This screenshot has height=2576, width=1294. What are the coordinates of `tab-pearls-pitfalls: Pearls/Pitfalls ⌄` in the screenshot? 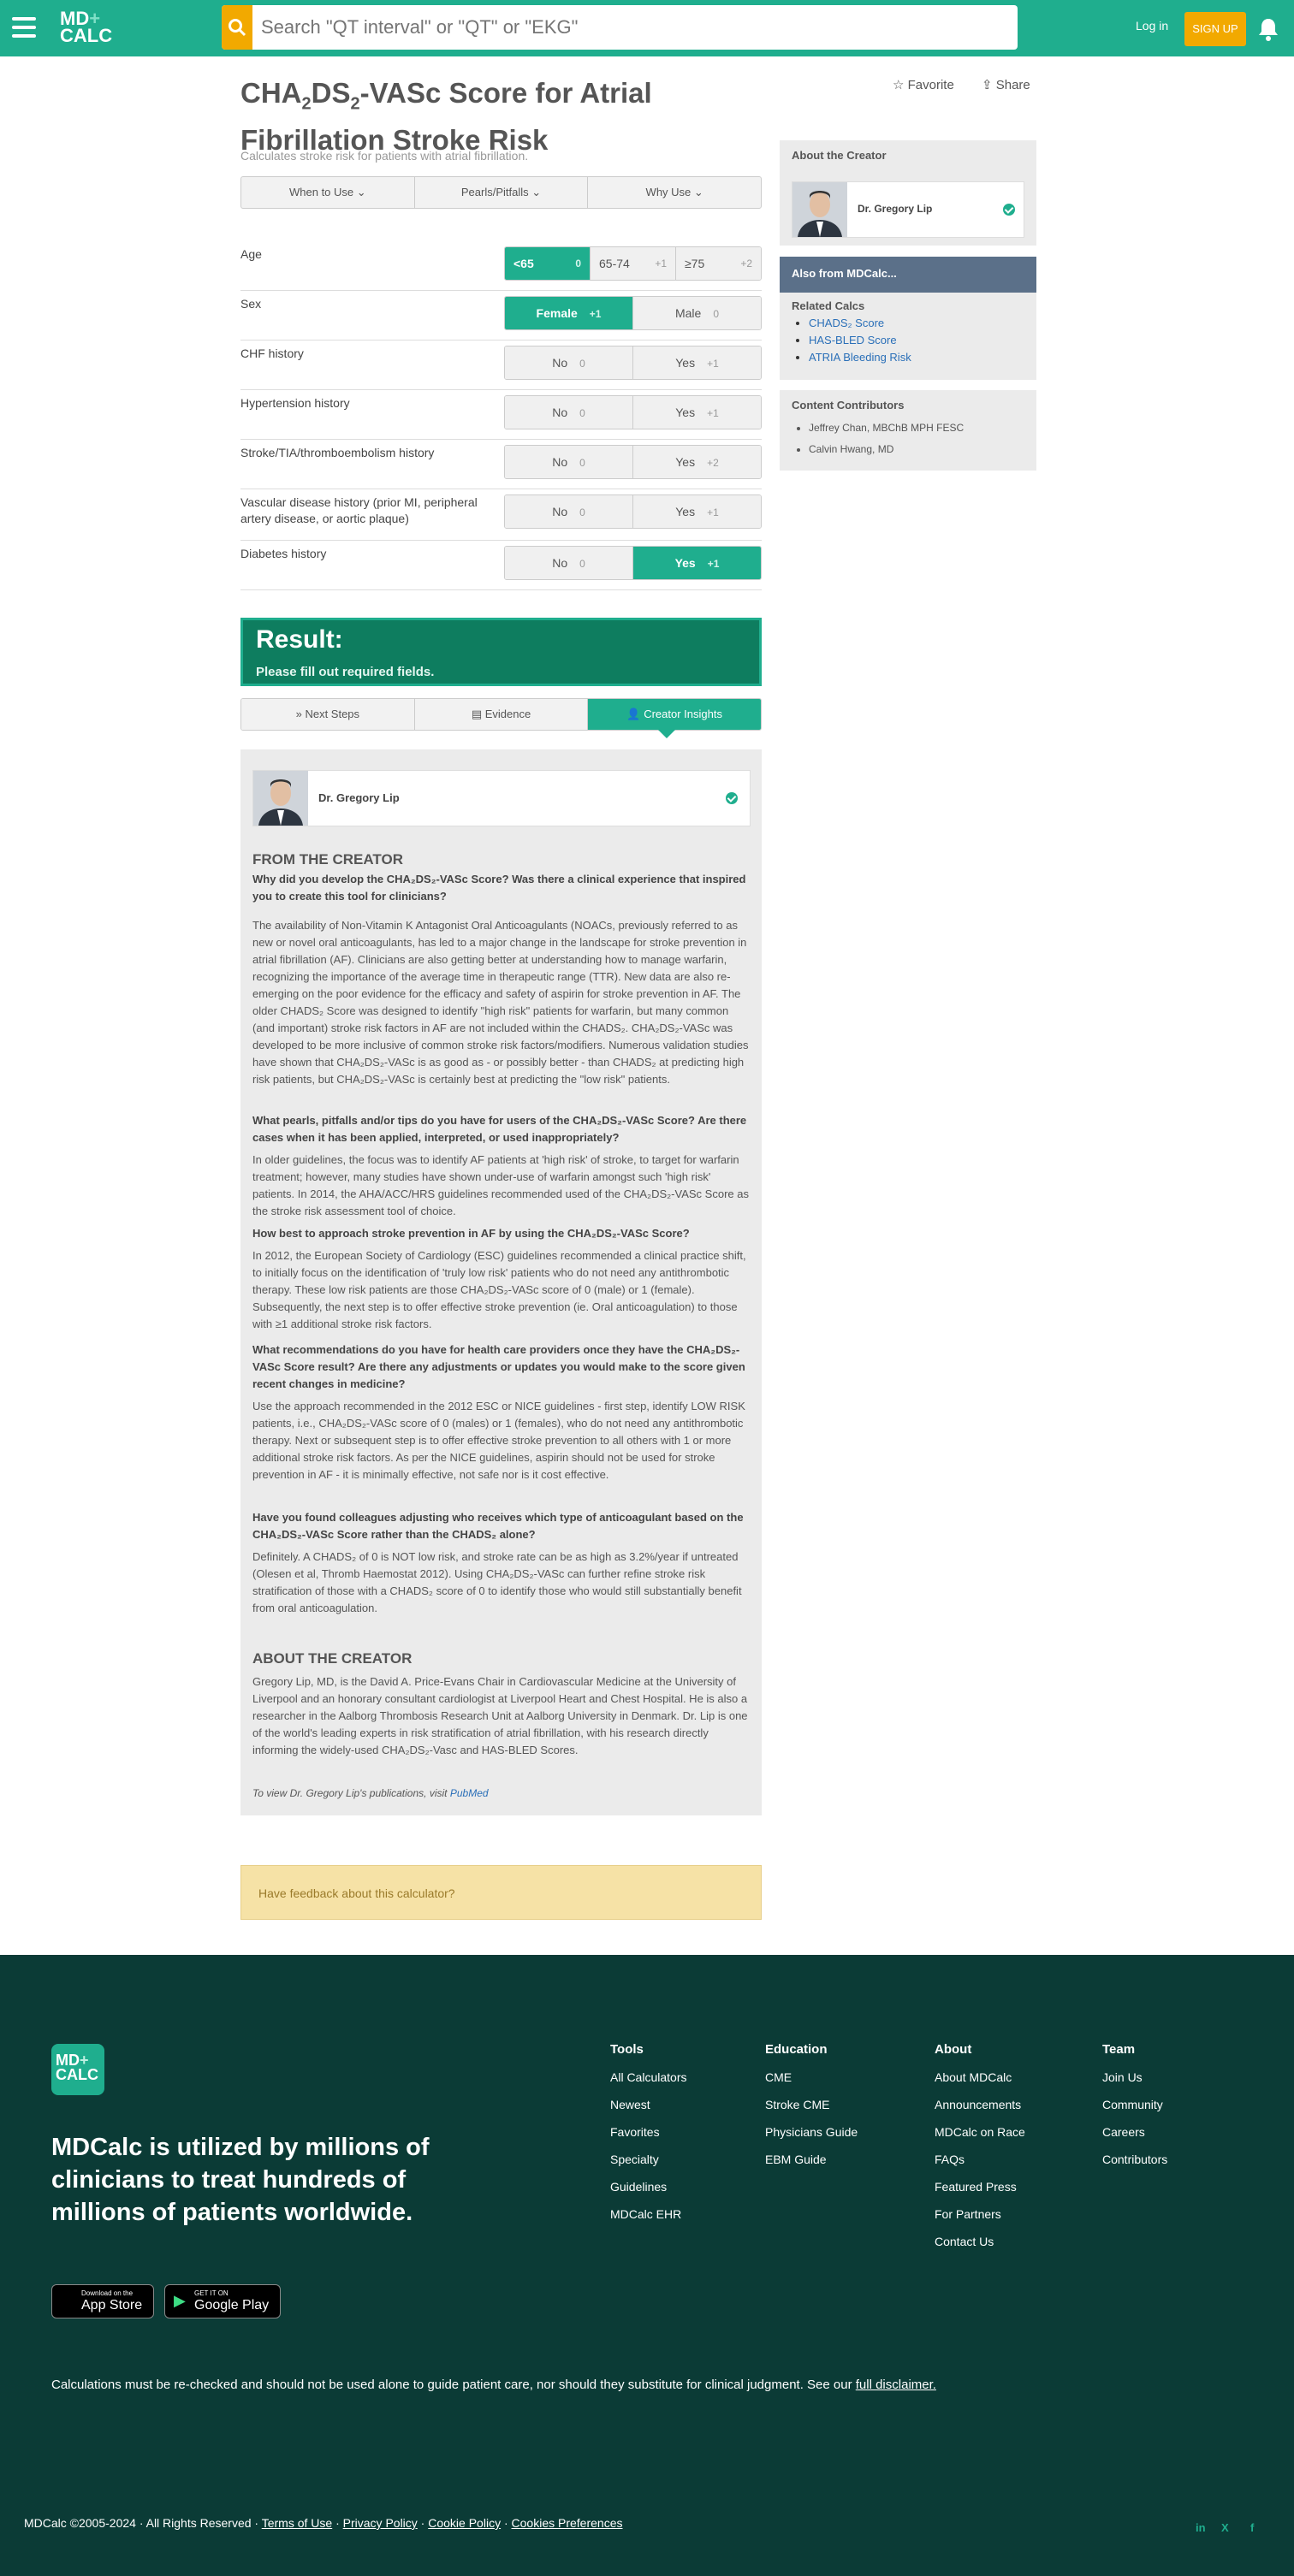 It's located at (502, 192).